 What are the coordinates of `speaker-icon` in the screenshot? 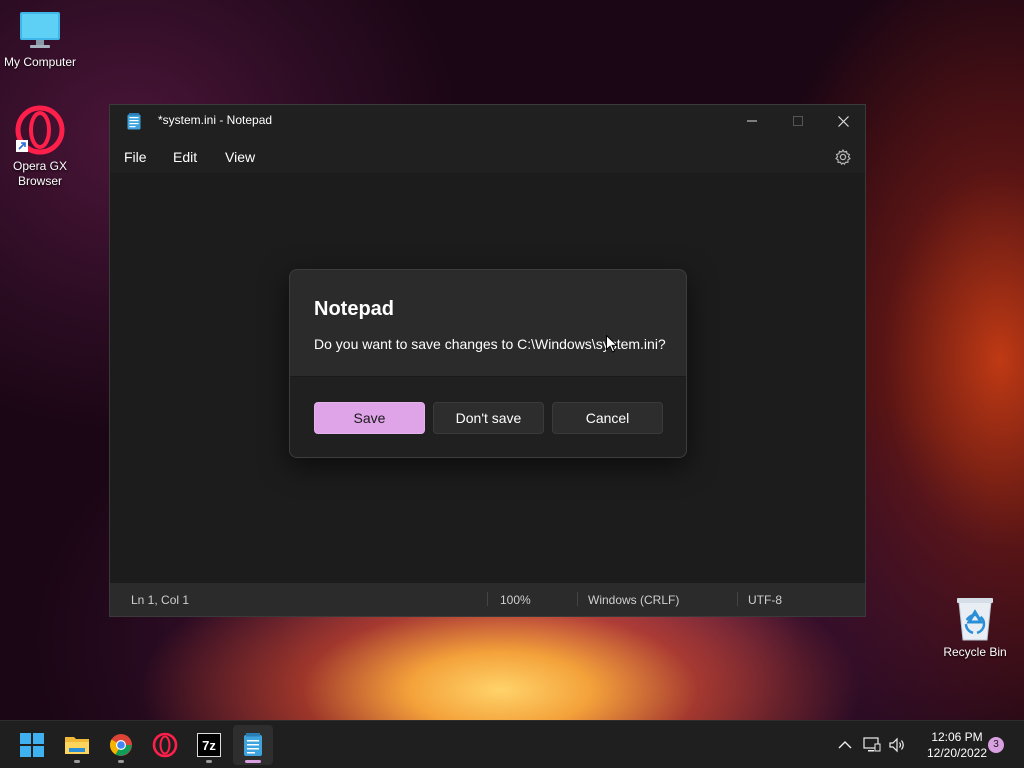 It's located at (896, 745).